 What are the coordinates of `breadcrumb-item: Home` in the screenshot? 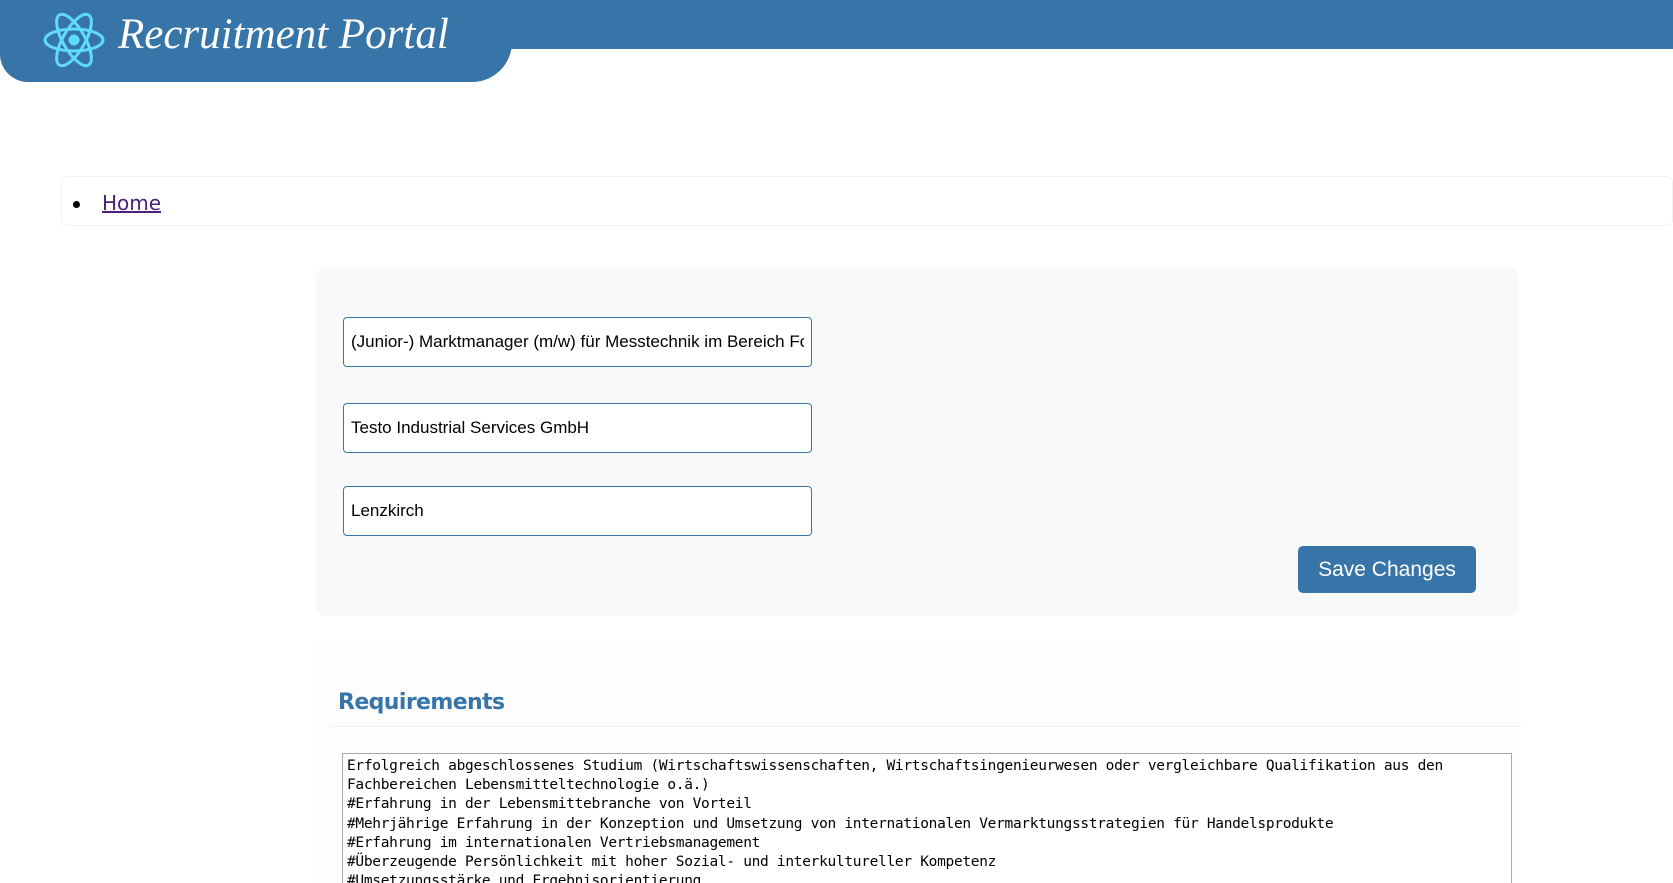 It's located at (116, 203).